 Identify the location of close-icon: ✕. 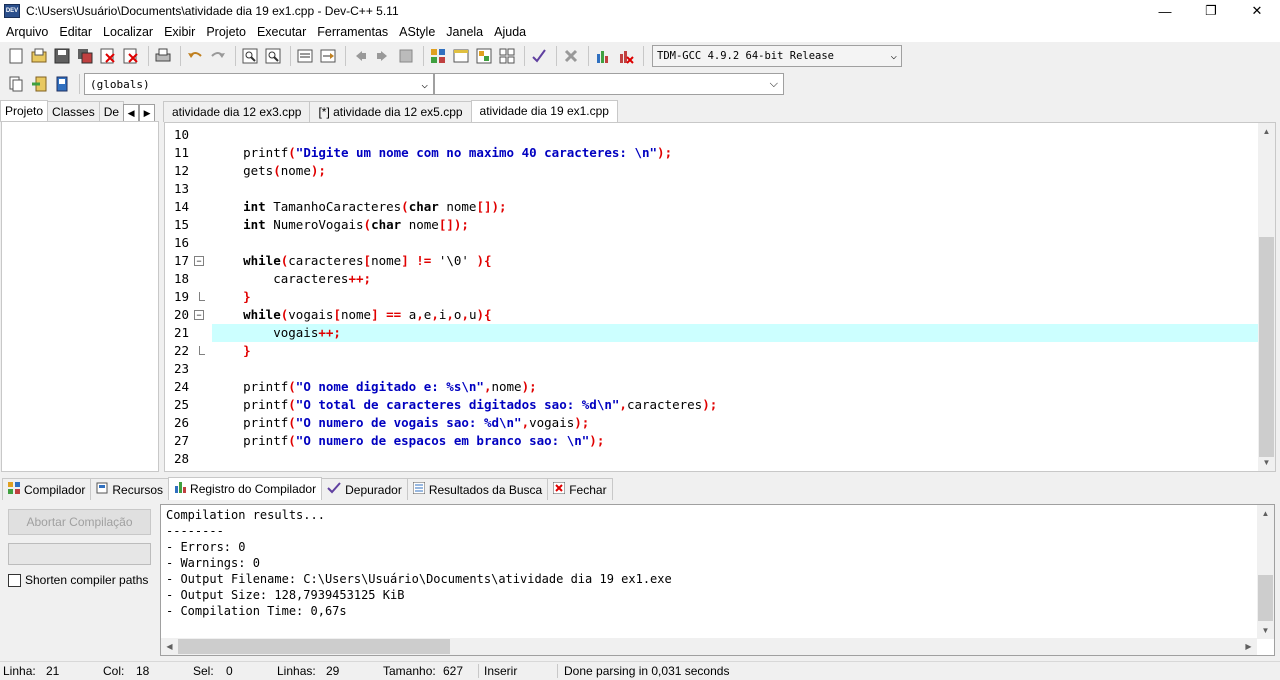
(1257, 11).